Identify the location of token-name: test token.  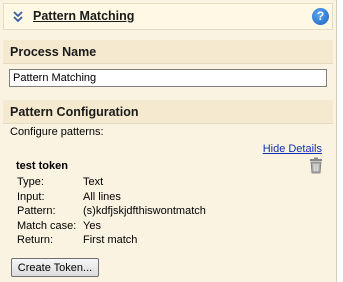
(42, 166).